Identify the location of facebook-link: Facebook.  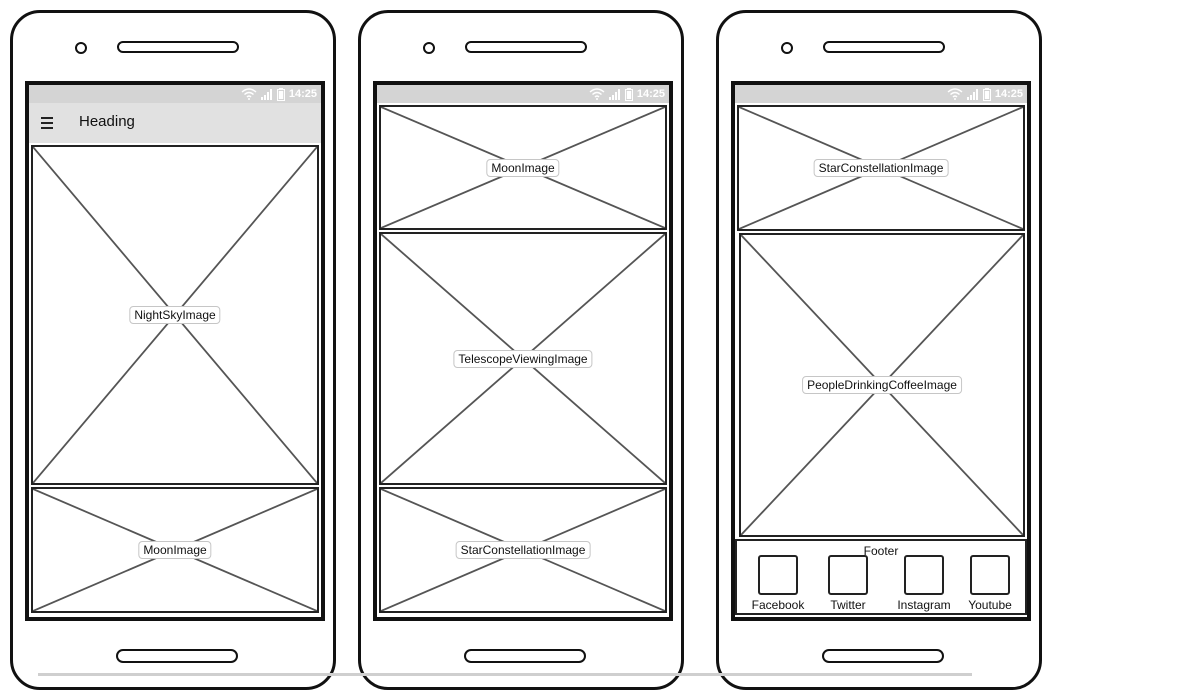
(778, 583).